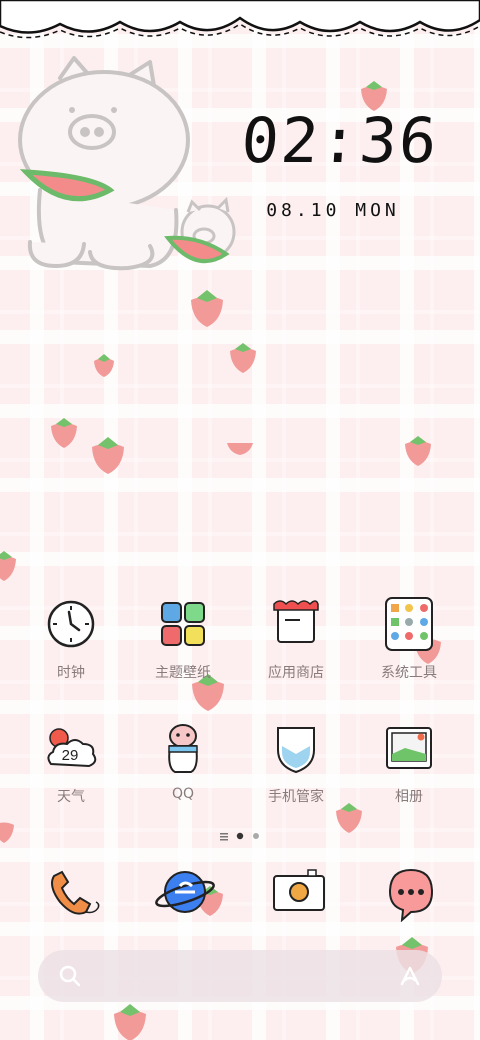 Image resolution: width=480 pixels, height=1040 pixels. What do you see at coordinates (224, 837) in the screenshot?
I see `page-menu-indicator` at bounding box center [224, 837].